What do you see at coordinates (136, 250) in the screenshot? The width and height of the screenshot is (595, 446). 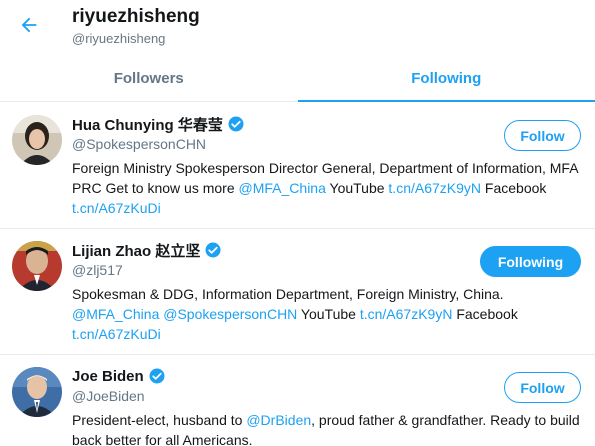 I see `user-name: Lijian Zhao 赵立坚` at bounding box center [136, 250].